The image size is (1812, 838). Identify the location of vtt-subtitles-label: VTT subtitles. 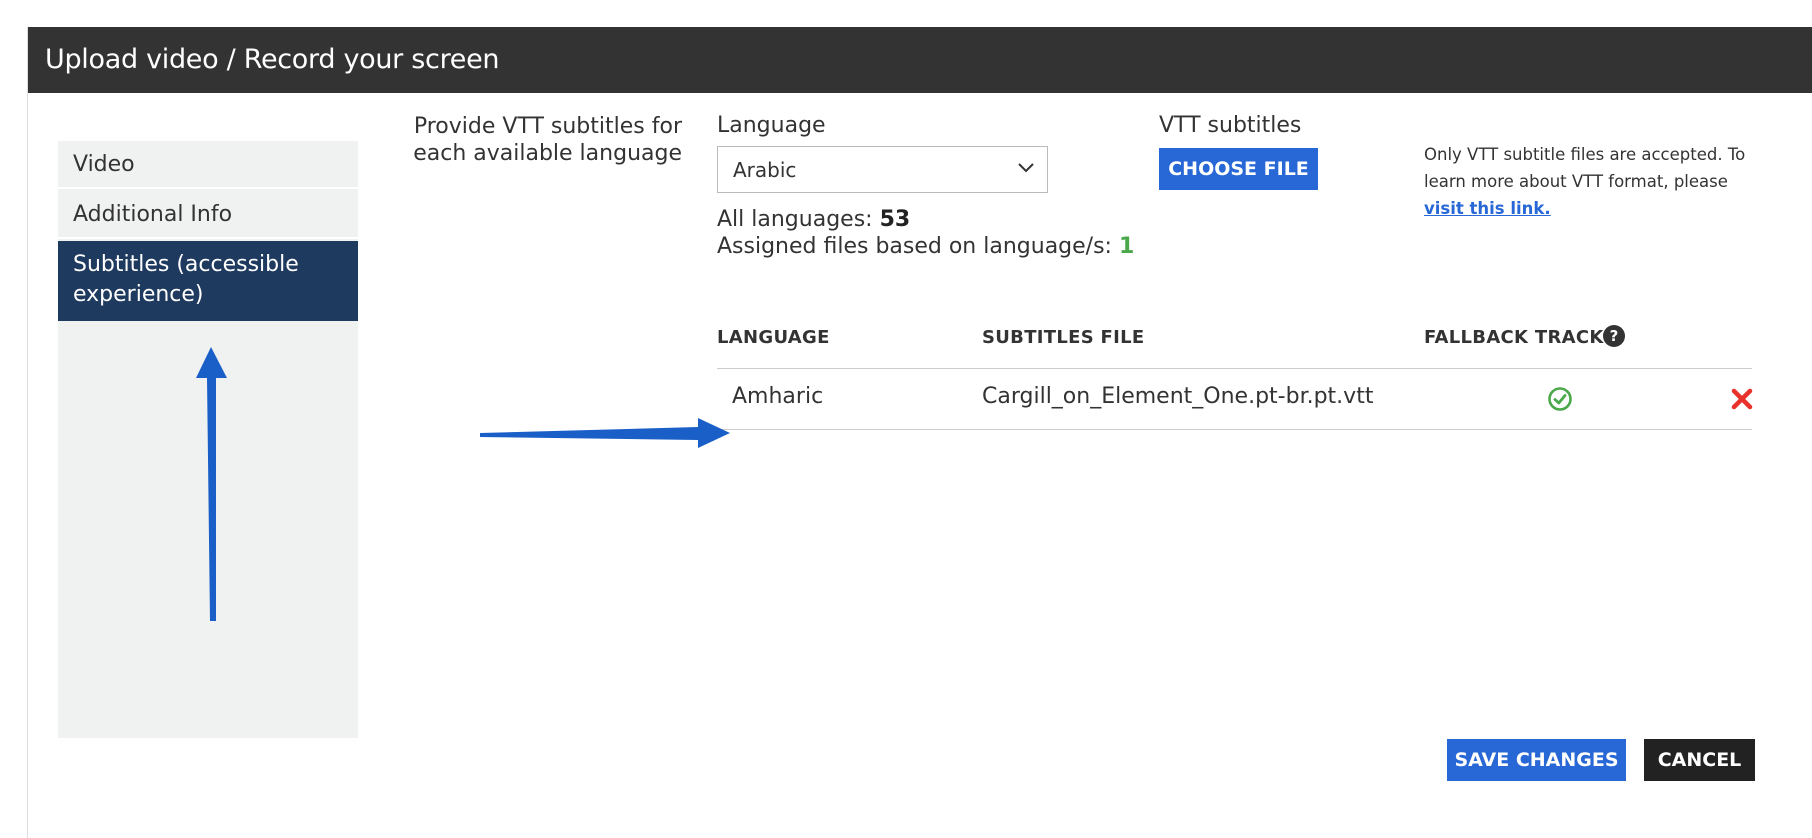
(1230, 125).